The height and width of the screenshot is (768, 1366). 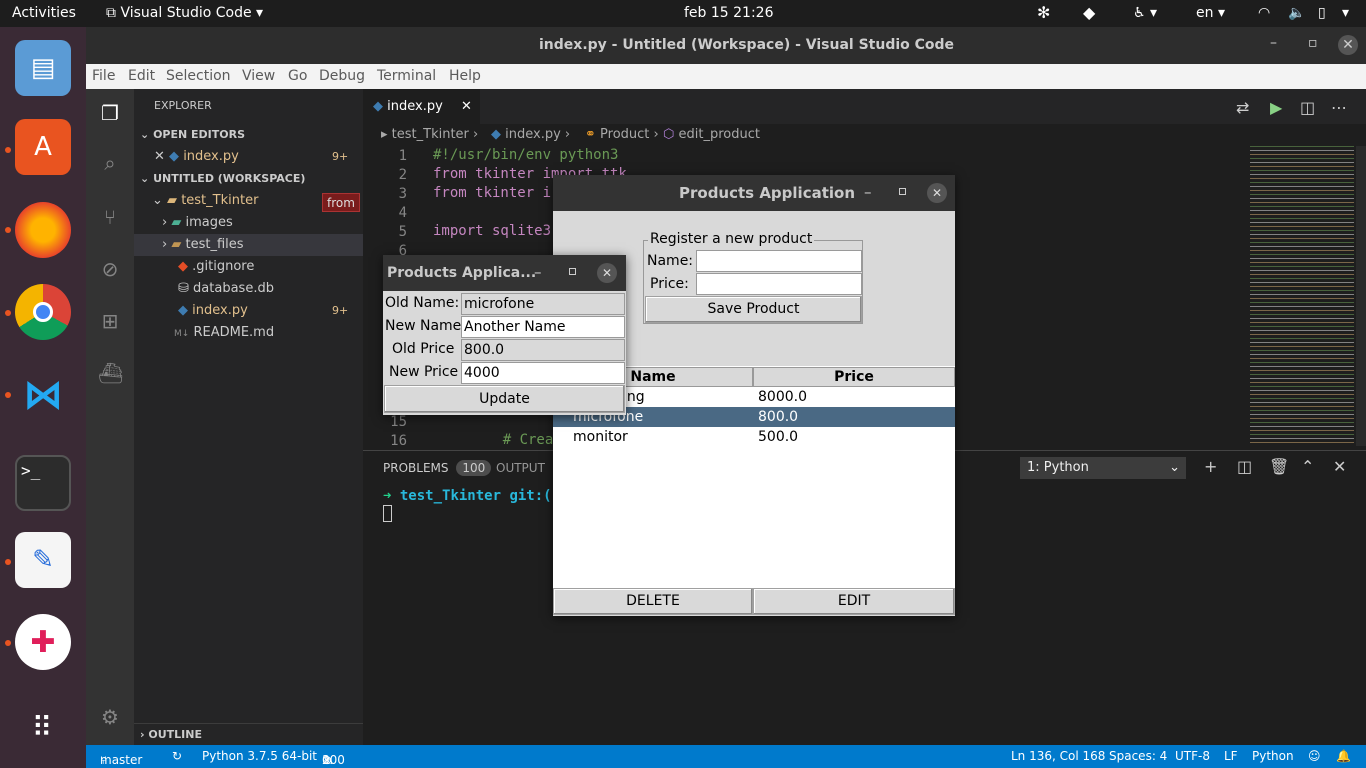 What do you see at coordinates (248, 333) in the screenshot?
I see `tree-item-readme: M↓ README.md` at bounding box center [248, 333].